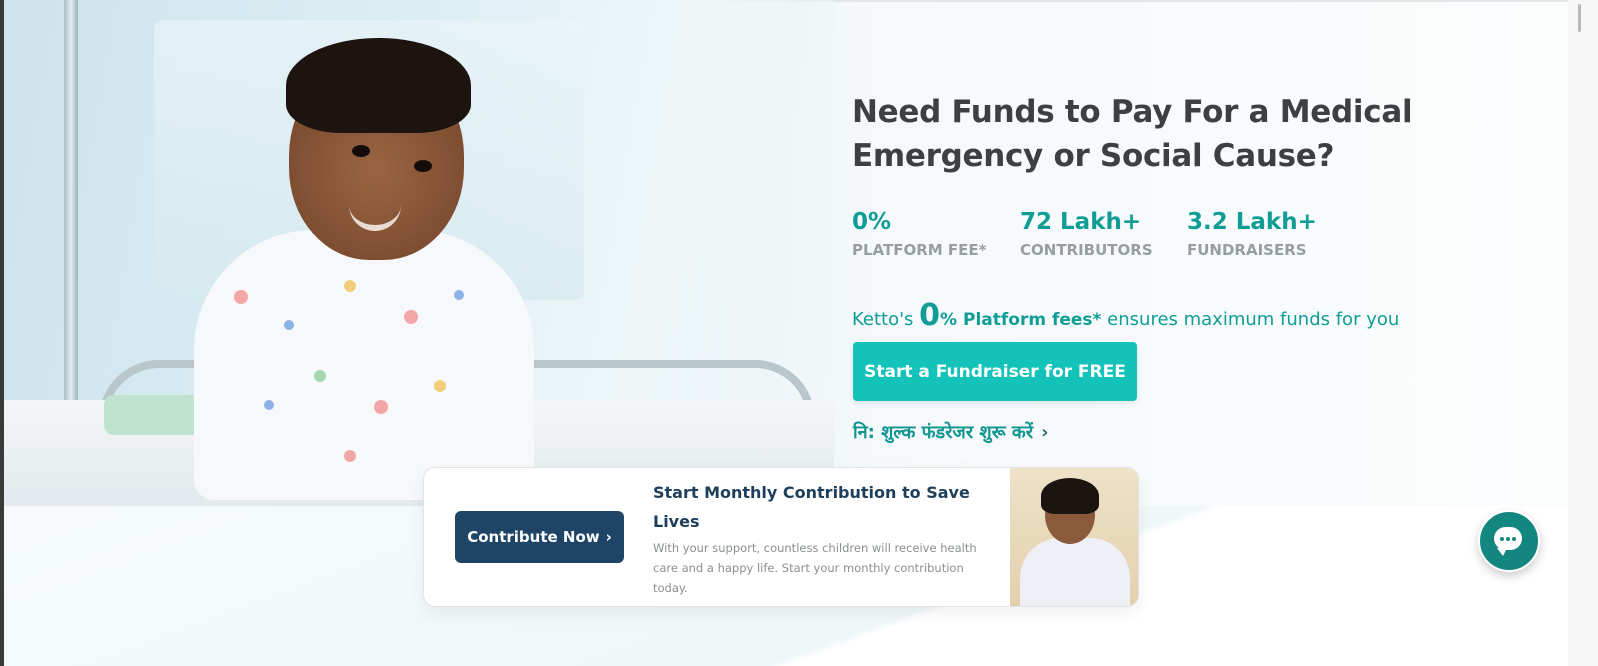  Describe the element at coordinates (1250, 319) in the screenshot. I see `tagline-suffix: ensures maximum funds for you` at that location.